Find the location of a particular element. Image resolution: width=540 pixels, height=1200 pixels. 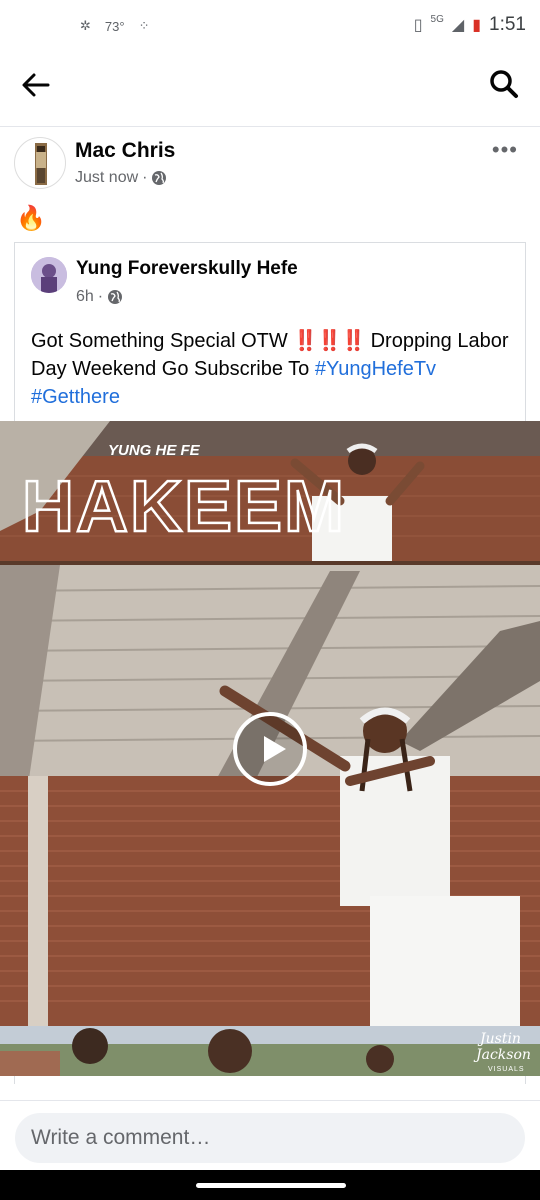

shared-author-name: Yung Foreverskully Hefe is located at coordinates (187, 269).